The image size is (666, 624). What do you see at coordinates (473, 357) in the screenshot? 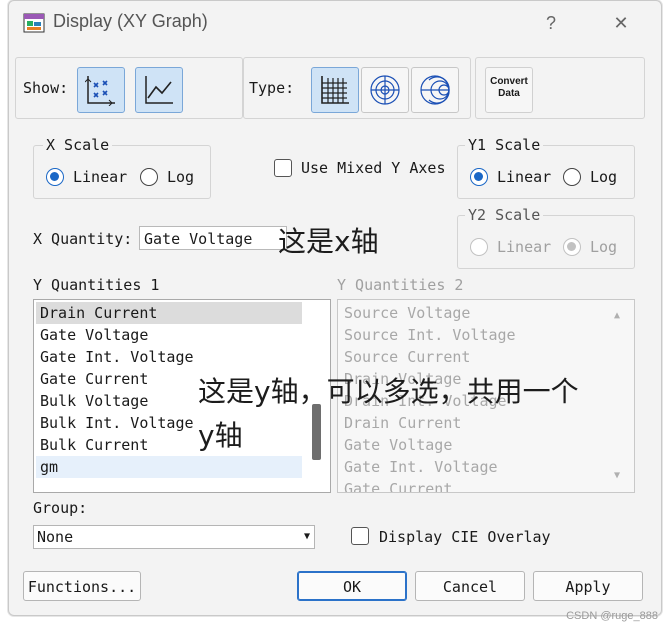
I see `list-item: Source Current` at bounding box center [473, 357].